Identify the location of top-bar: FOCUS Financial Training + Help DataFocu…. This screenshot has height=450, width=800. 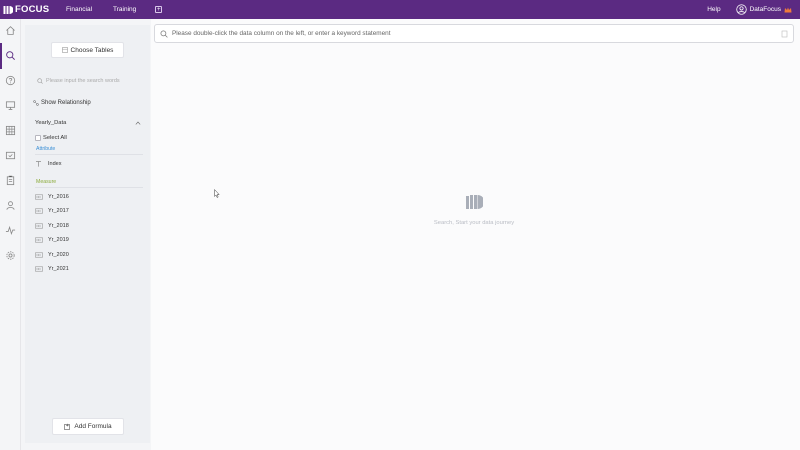
(400, 9).